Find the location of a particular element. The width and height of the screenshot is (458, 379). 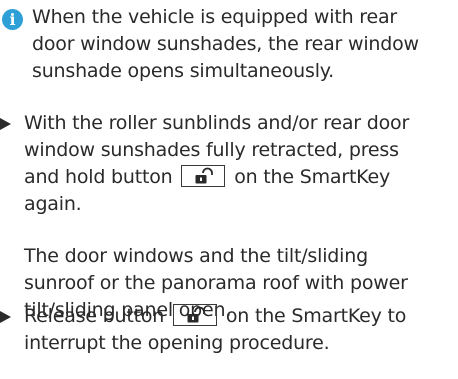

step1-line3: and hold button on the SmartKey is located at coordinates (207, 176).